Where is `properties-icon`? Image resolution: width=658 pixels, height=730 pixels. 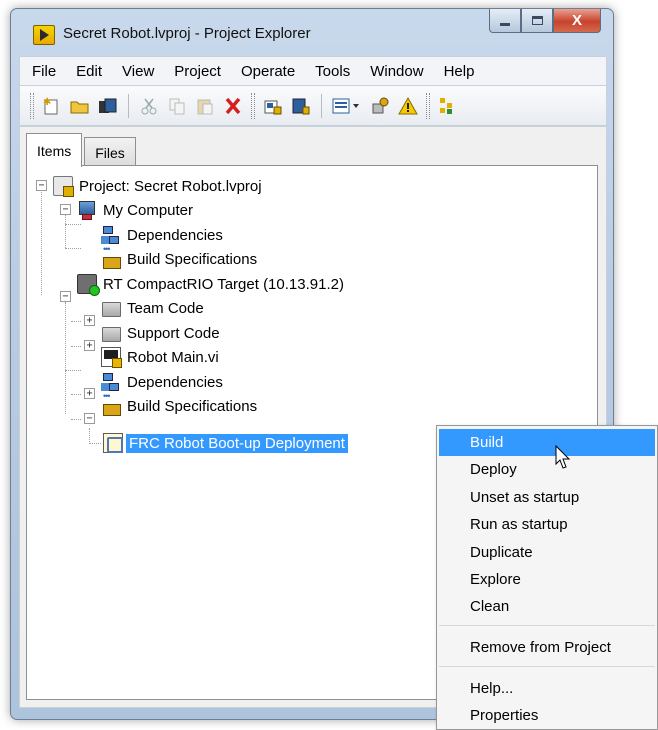
properties-icon is located at coordinates (380, 106).